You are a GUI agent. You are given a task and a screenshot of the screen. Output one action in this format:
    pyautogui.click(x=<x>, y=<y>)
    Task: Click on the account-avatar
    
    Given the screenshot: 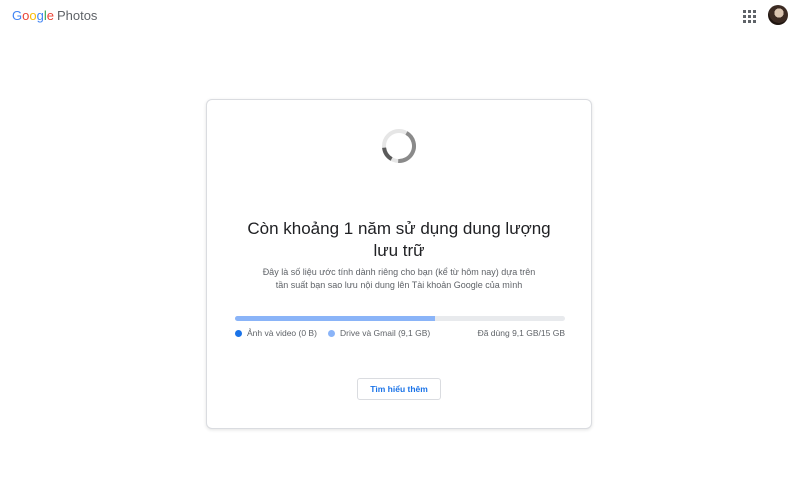 What is the action you would take?
    pyautogui.click(x=778, y=15)
    